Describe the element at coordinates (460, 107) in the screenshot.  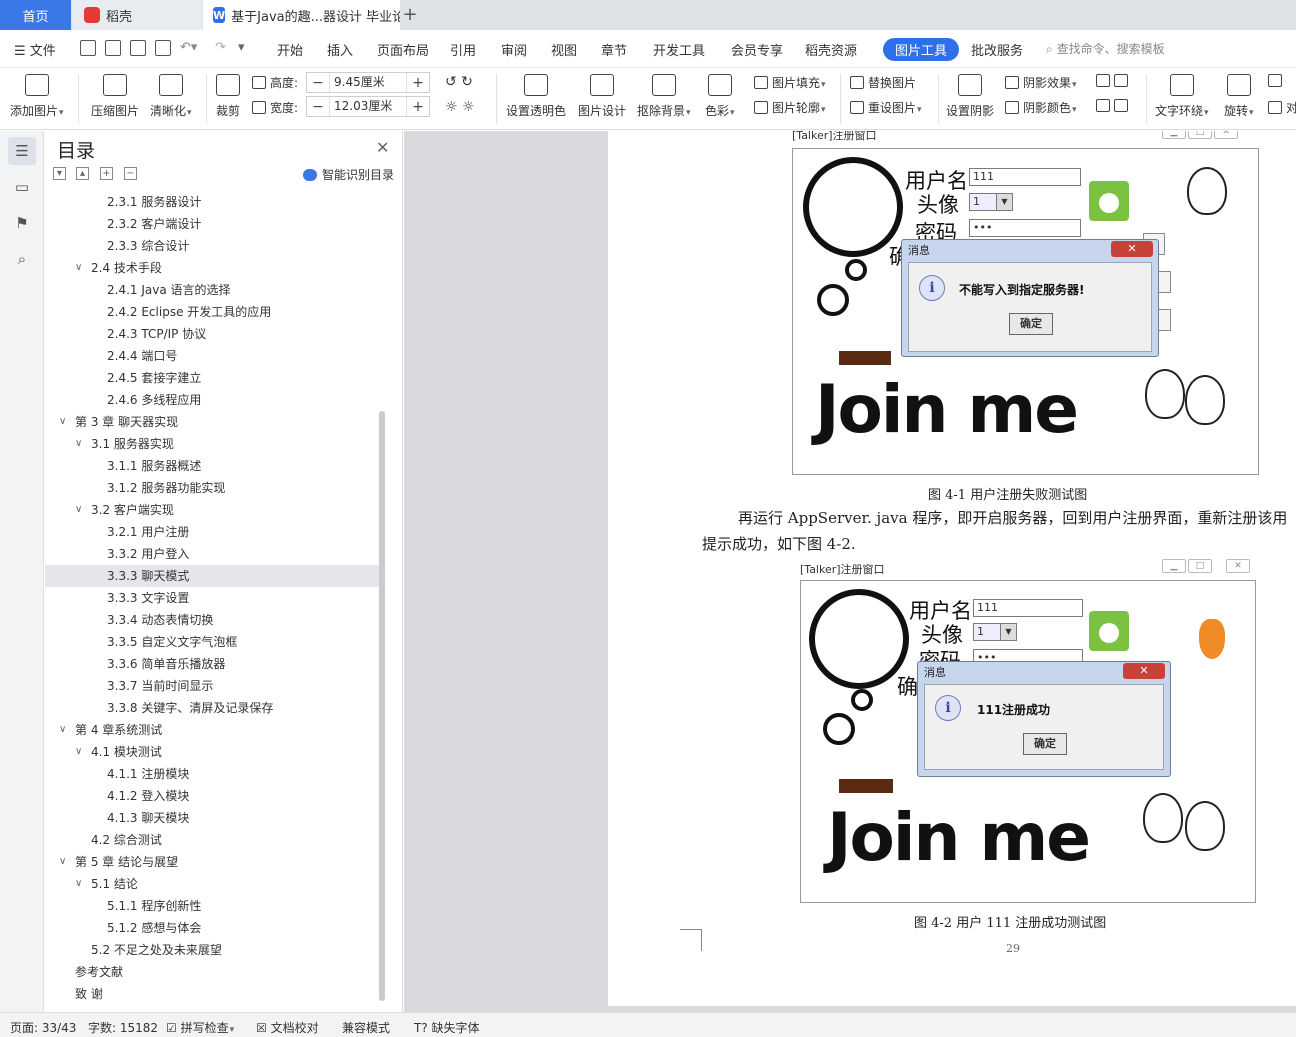
I see `brightness-icon: ☼ ☼` at that location.